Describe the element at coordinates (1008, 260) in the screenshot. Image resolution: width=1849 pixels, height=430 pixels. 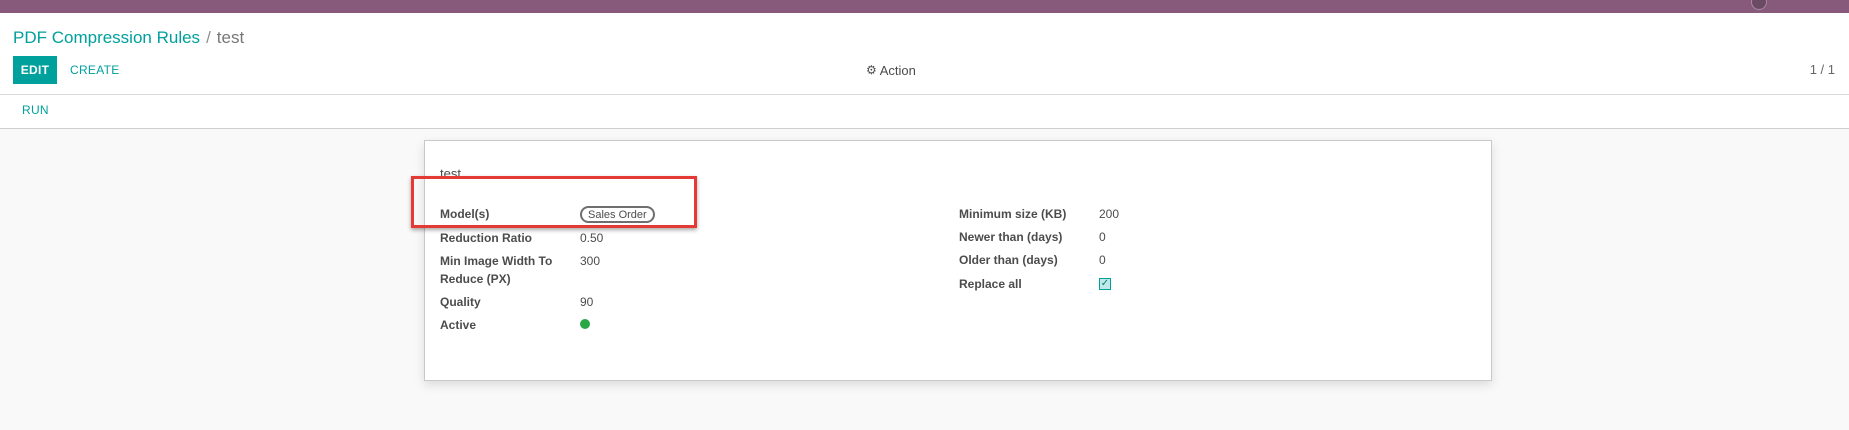
I see `field-label-older-than: Older than (days)` at that location.